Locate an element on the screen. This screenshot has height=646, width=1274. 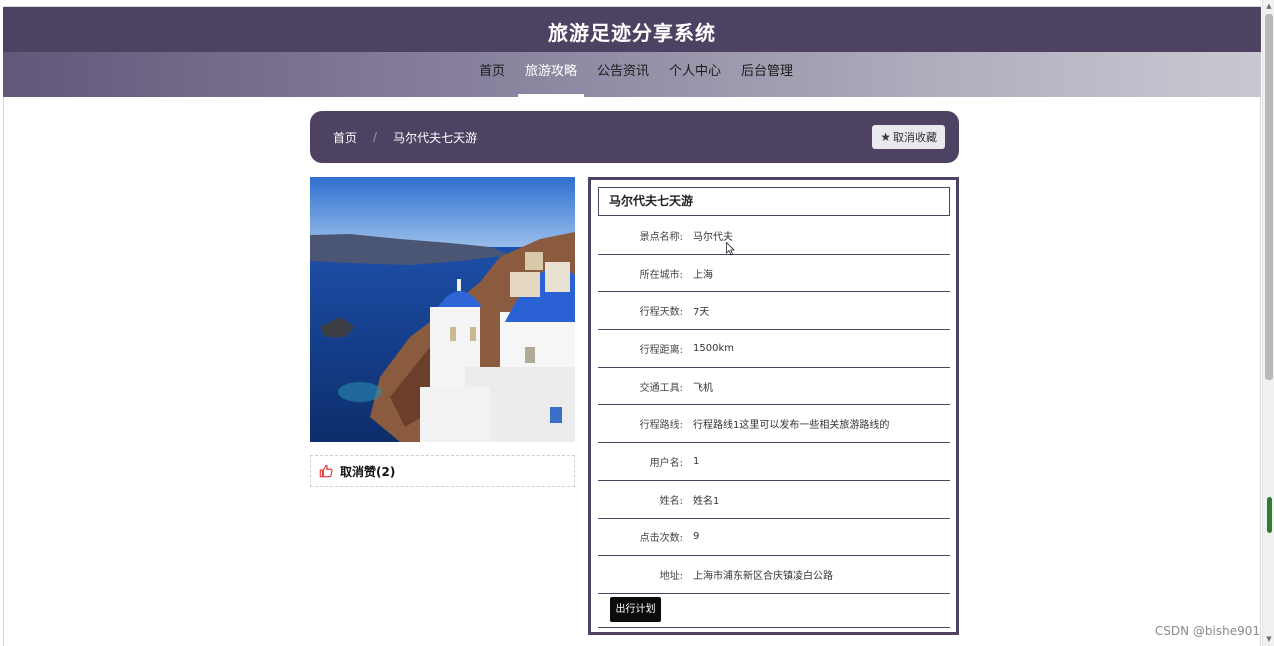
travel-plan-button: 出行计划 is located at coordinates (635, 609).